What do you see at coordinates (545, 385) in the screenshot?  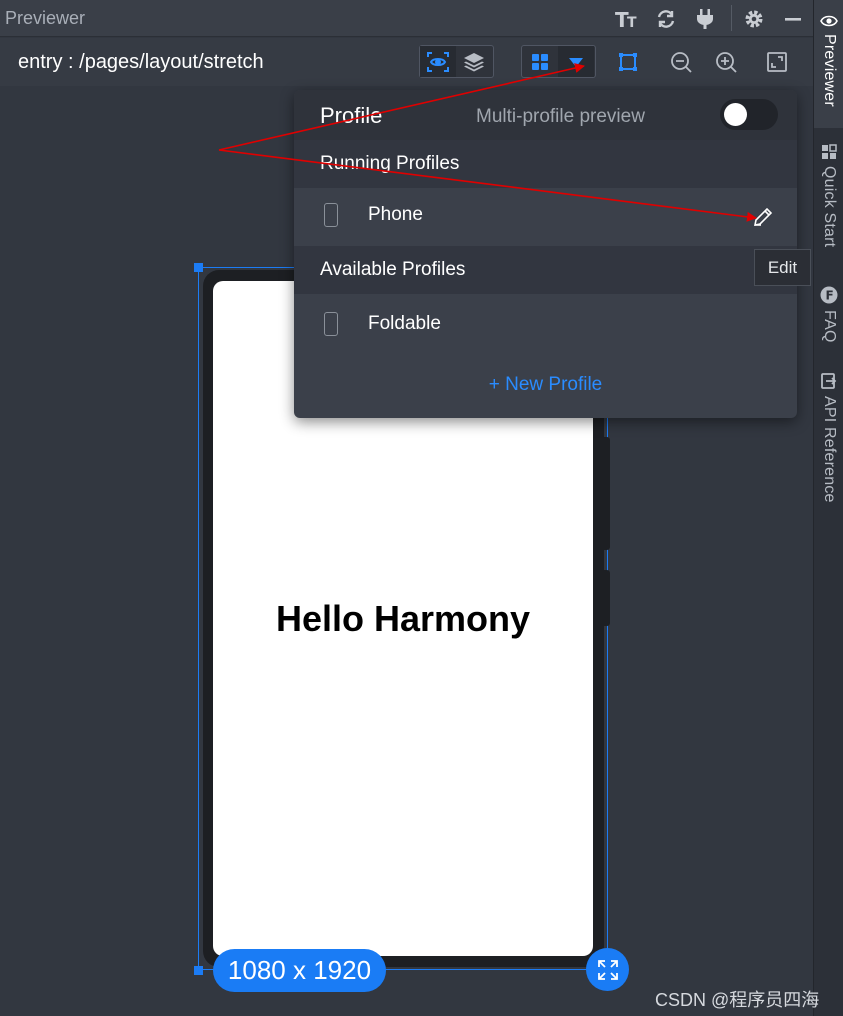 I see `new-profile-link: + New Profile` at bounding box center [545, 385].